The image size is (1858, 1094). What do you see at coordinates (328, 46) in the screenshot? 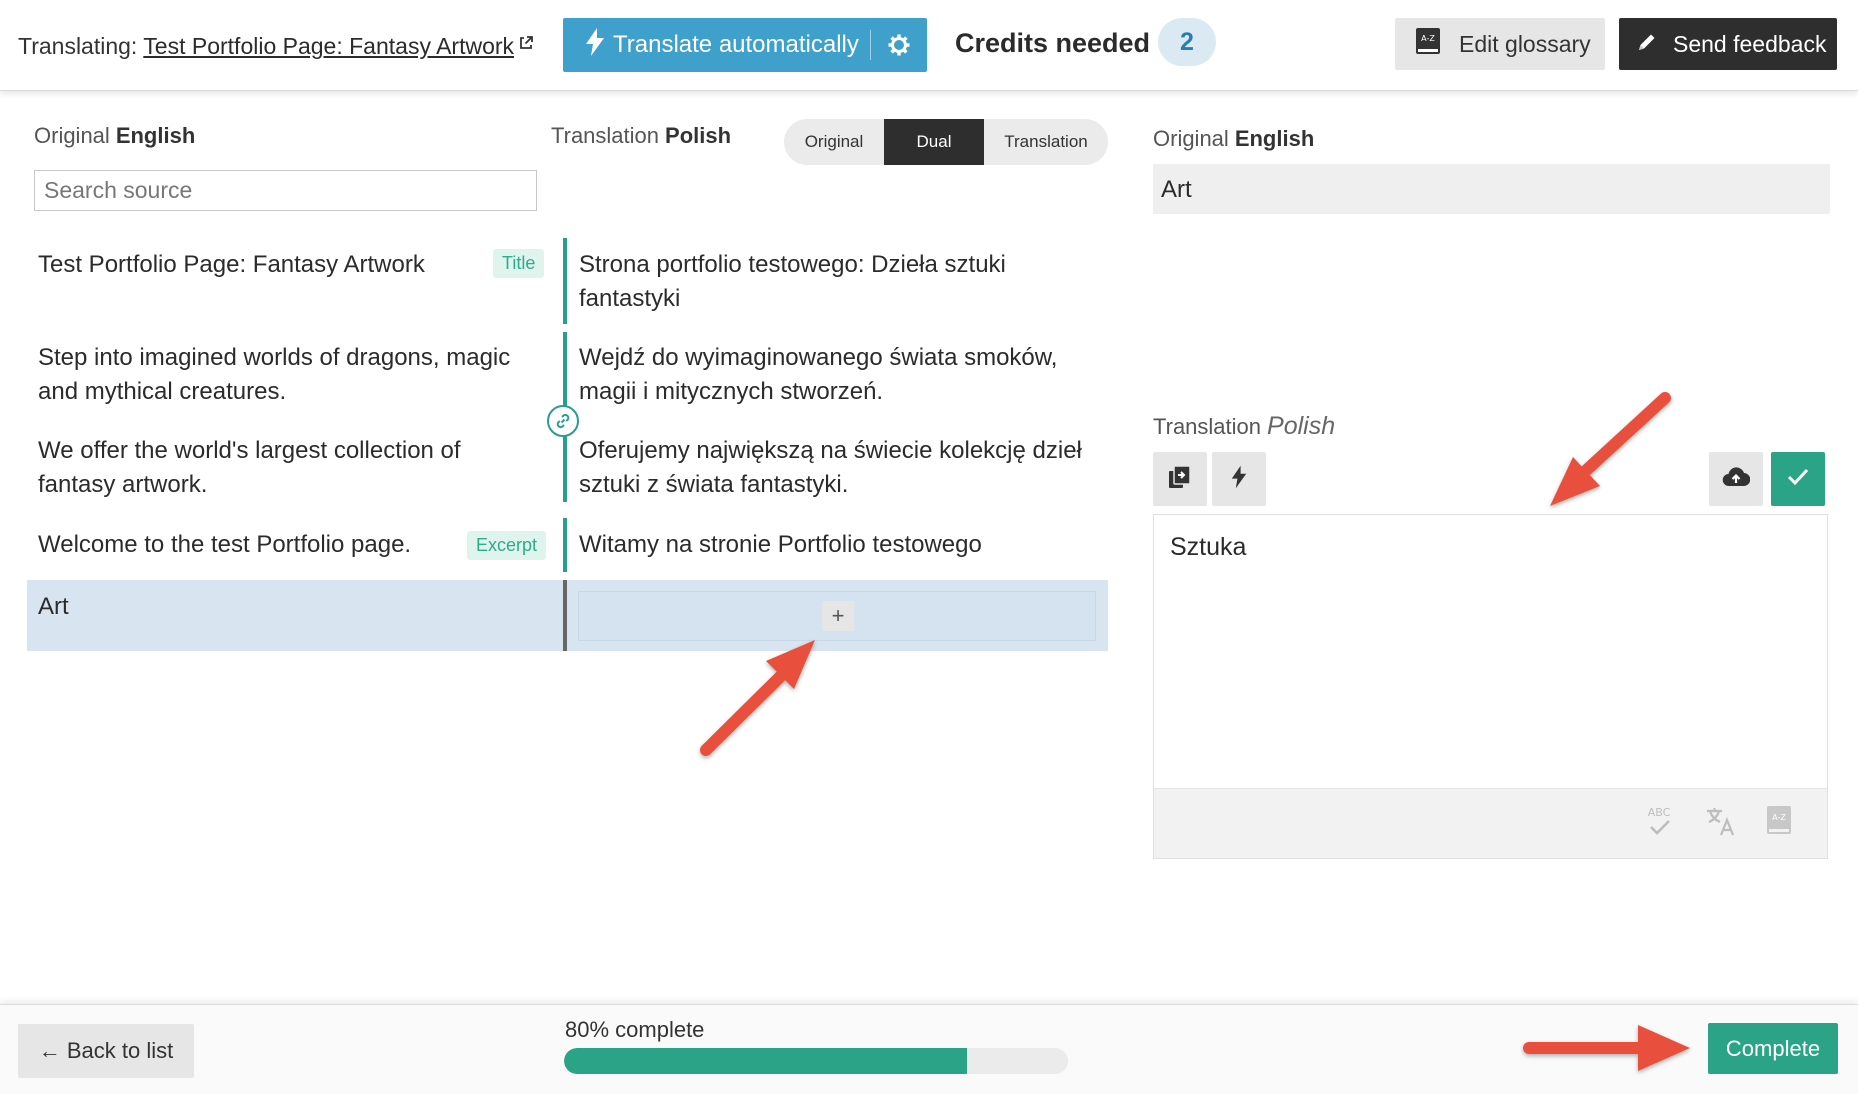
I see `page-title-link: Test Portfolio Page: Fantasy Artwork` at bounding box center [328, 46].